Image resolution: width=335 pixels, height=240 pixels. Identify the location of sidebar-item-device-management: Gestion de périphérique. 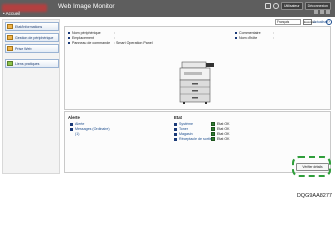
(32, 37).